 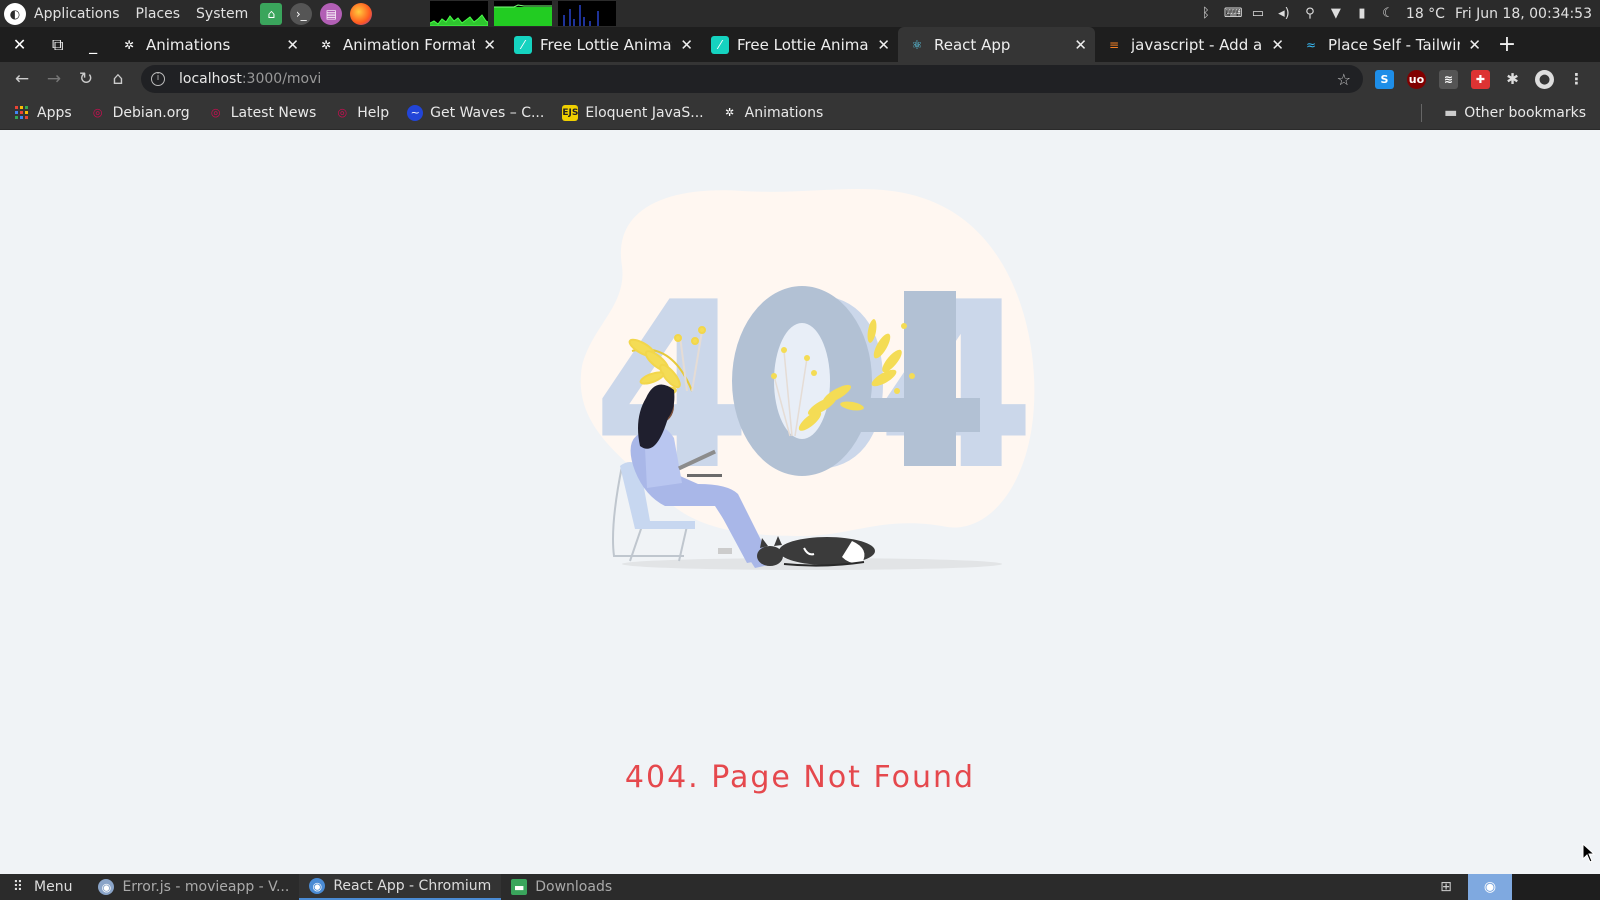 What do you see at coordinates (19, 44) in the screenshot?
I see `window-close-icon: ✕` at bounding box center [19, 44].